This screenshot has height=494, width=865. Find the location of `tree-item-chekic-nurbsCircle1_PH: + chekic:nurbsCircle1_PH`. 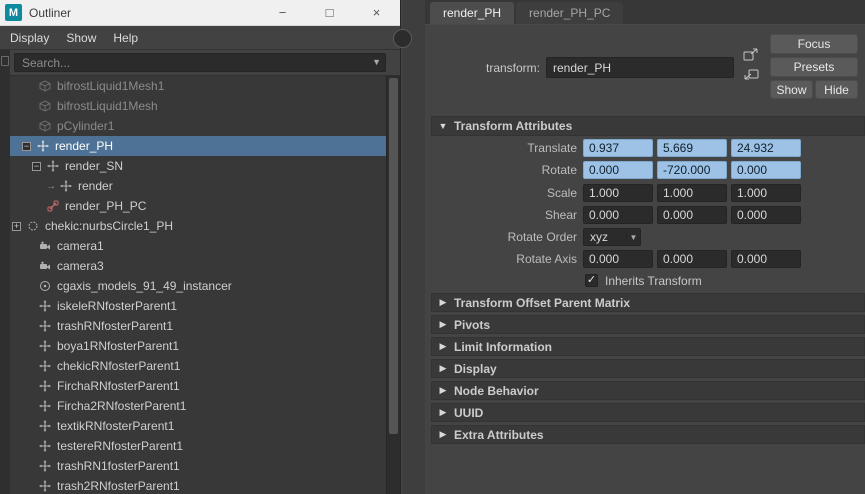

tree-item-chekic-nurbsCircle1_PH: + chekic:nurbsCircle1_PH is located at coordinates (198, 226).